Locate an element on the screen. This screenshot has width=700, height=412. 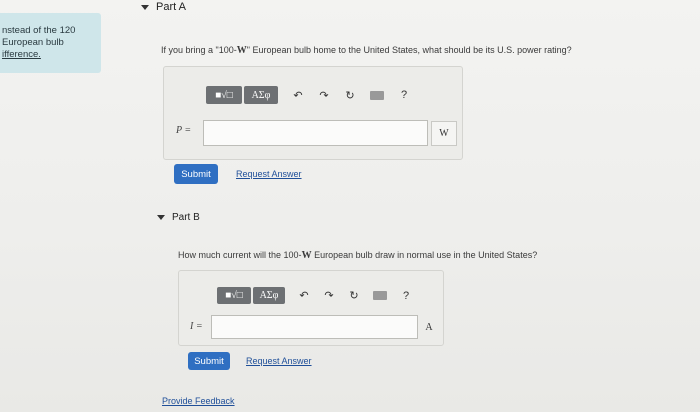
part-a-unit: W is located at coordinates (444, 133).